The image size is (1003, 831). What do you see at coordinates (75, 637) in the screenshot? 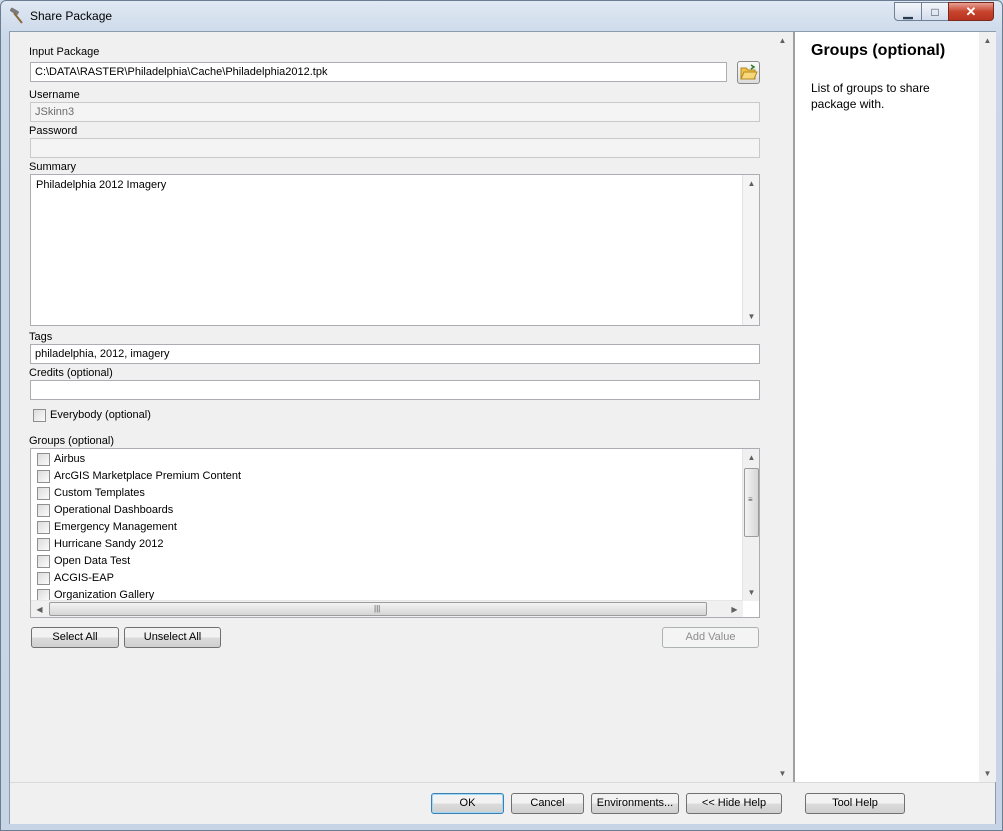
I see `select-all-button: Select All` at bounding box center [75, 637].